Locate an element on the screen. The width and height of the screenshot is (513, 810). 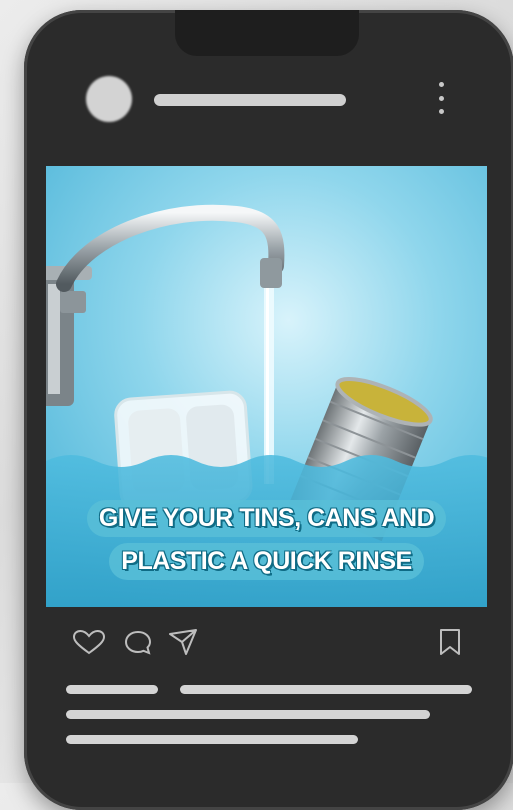
caption-line-2: PLASTIC A QUICK RINSE is located at coordinates (266, 561).